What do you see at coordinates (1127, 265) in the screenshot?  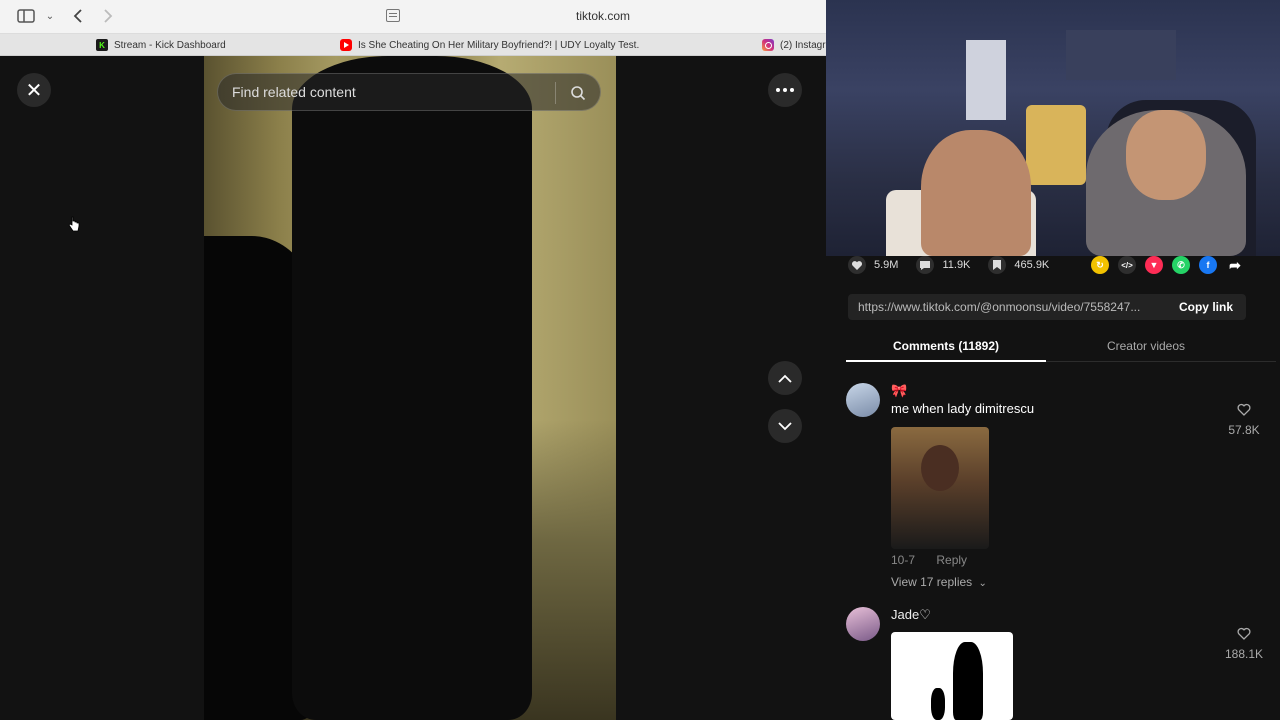 I see `embed-icon: </>` at bounding box center [1127, 265].